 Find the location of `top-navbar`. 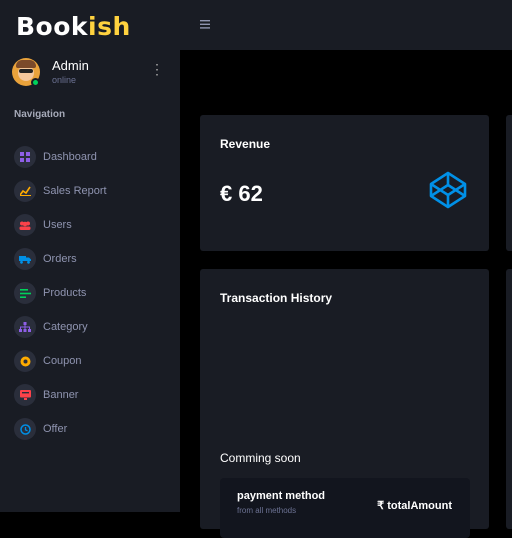

top-navbar is located at coordinates (346, 25).